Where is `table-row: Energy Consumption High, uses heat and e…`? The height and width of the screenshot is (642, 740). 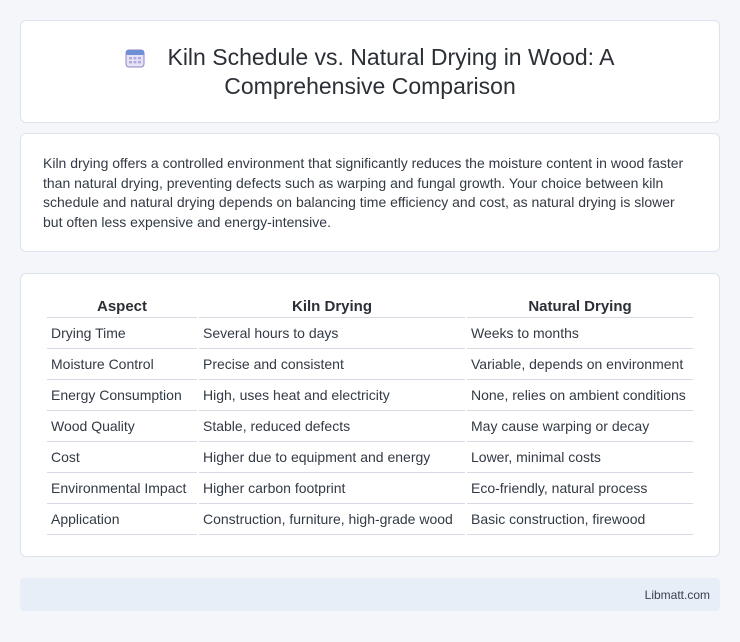
table-row: Energy Consumption High, uses heat and e… is located at coordinates (370, 395).